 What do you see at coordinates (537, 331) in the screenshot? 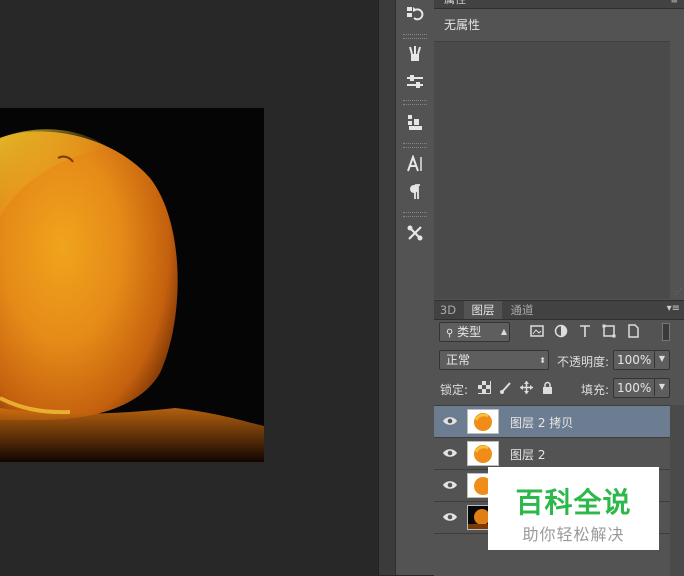
I see `pixel-filter-icon` at bounding box center [537, 331].